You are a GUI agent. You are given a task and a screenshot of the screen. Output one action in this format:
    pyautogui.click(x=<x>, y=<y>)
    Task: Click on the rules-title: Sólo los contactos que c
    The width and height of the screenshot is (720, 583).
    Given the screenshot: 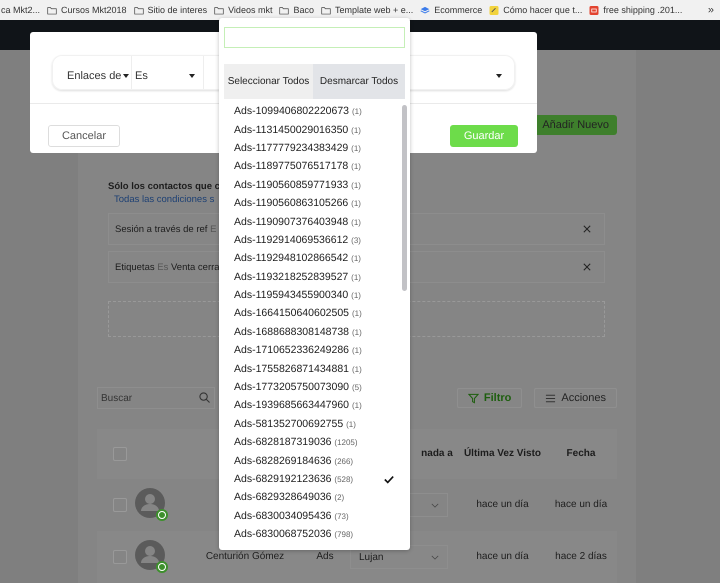 What is the action you would take?
    pyautogui.click(x=164, y=186)
    